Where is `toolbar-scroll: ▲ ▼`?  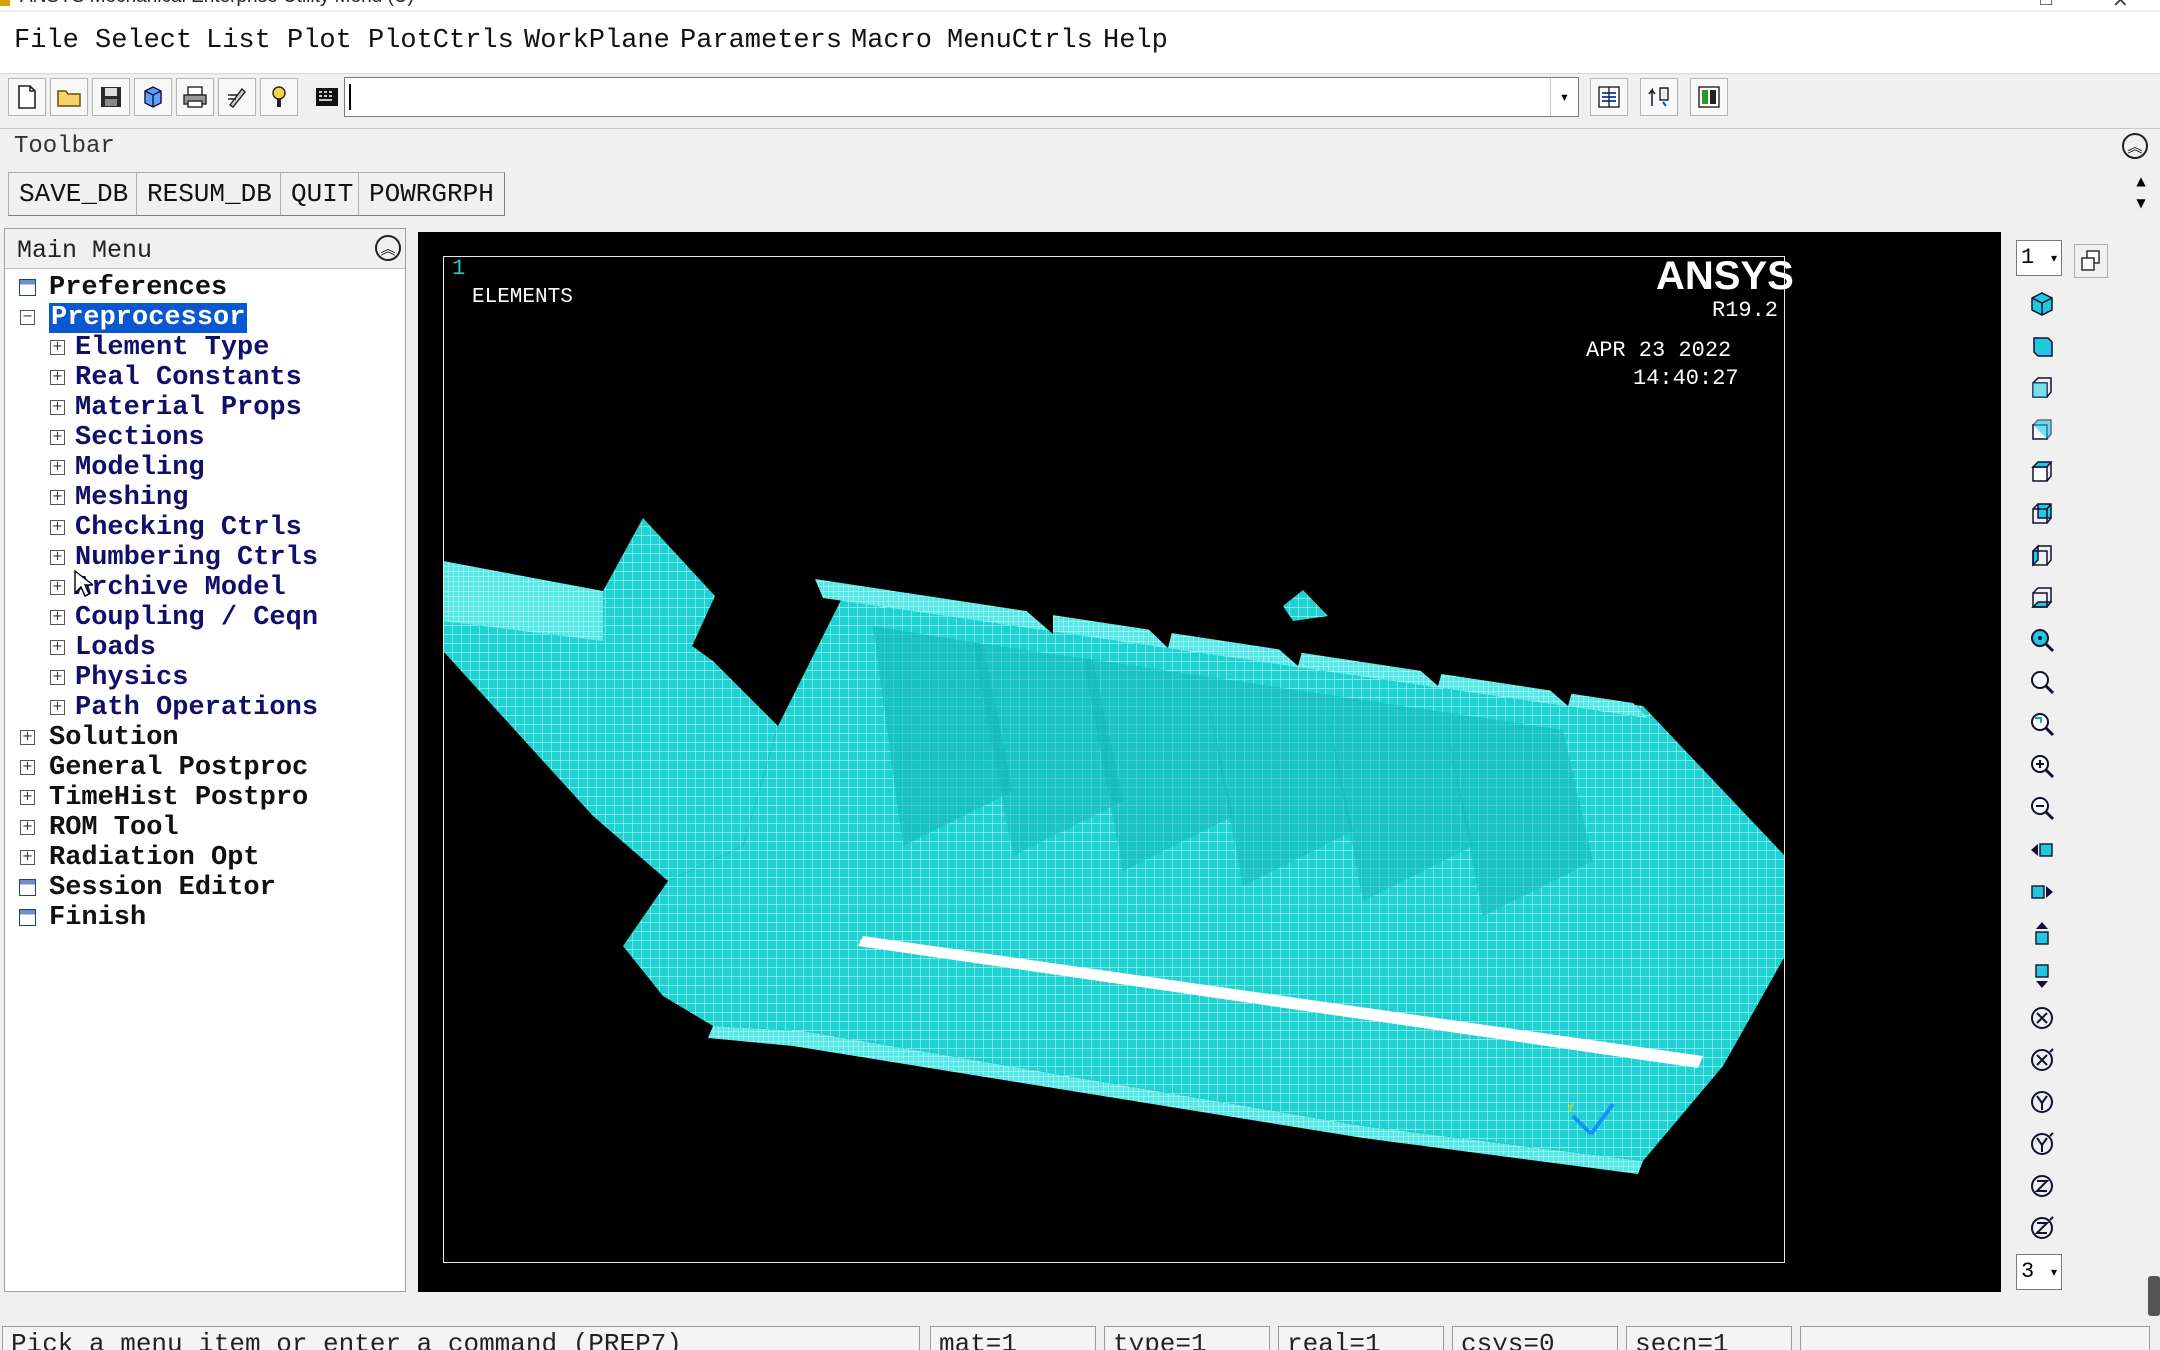
toolbar-scroll: ▲ ▼ is located at coordinates (2141, 193).